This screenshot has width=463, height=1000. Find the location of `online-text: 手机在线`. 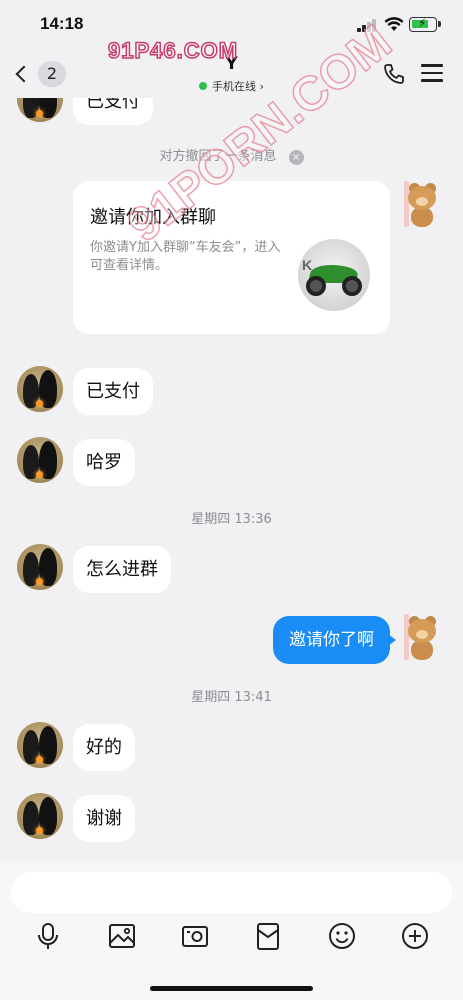

online-text: 手机在线 is located at coordinates (234, 86).